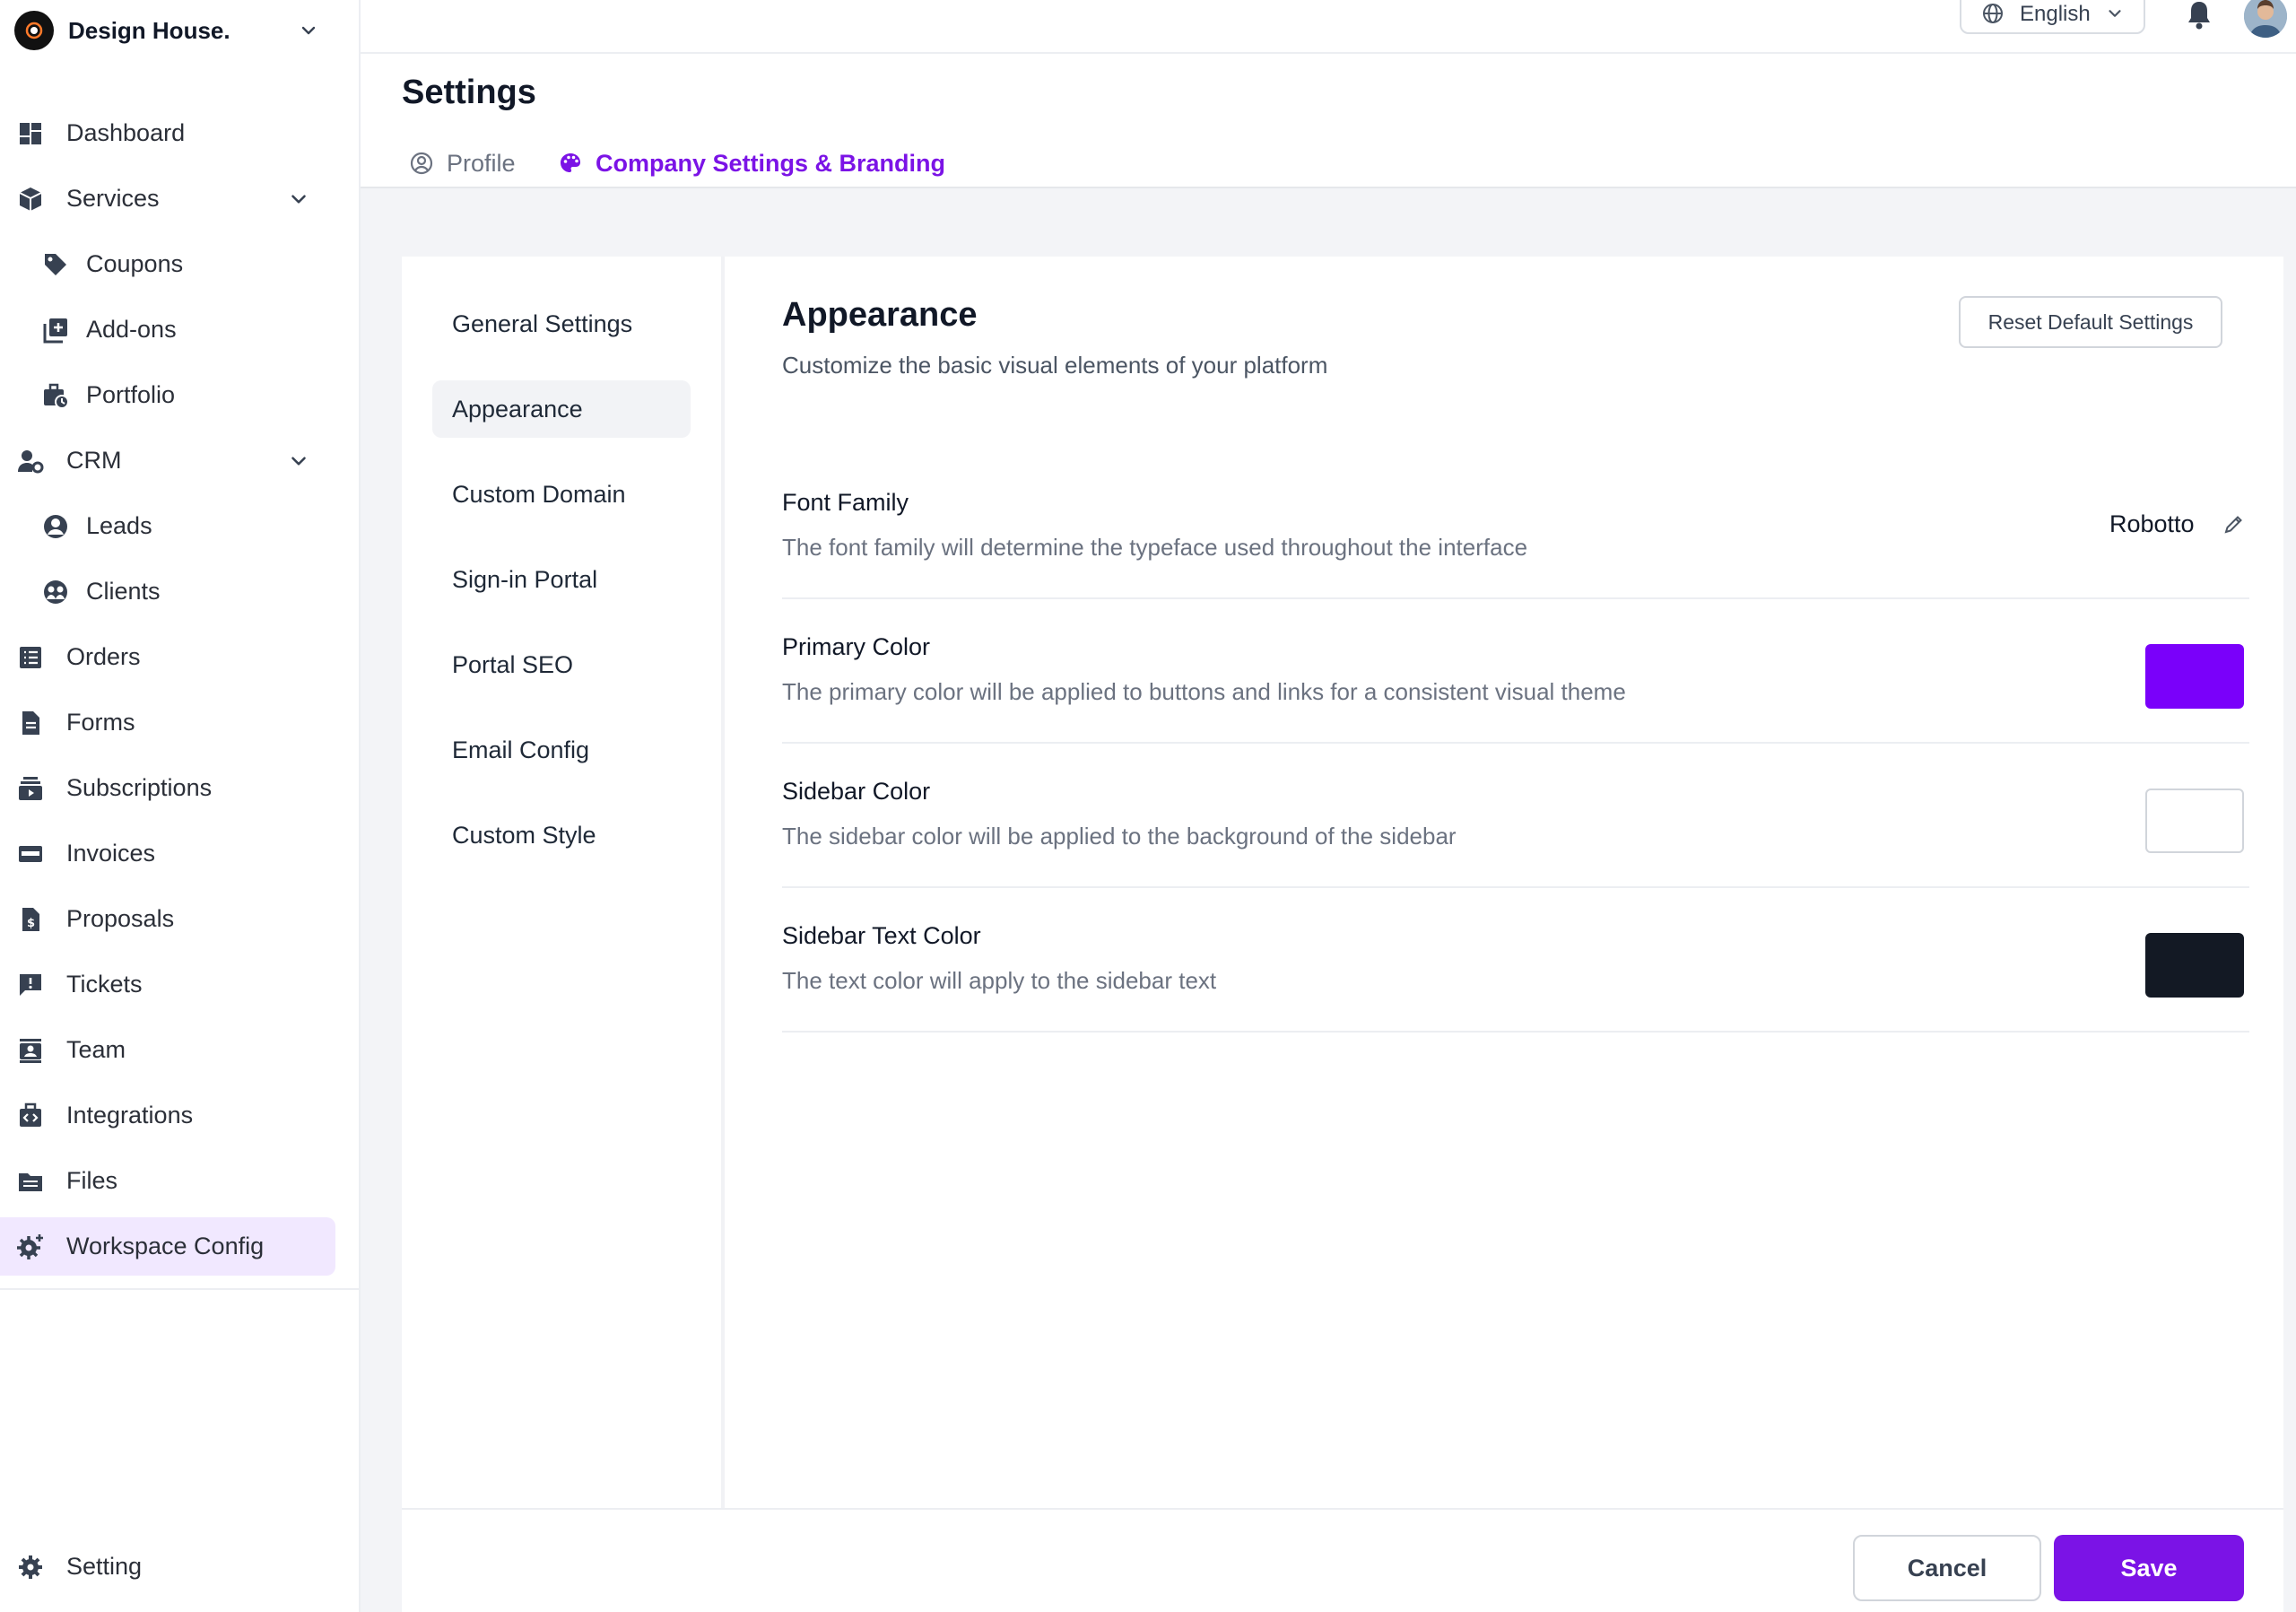 The image size is (2296, 1612). Describe the element at coordinates (2055, 14) in the screenshot. I see `language-label: English` at that location.